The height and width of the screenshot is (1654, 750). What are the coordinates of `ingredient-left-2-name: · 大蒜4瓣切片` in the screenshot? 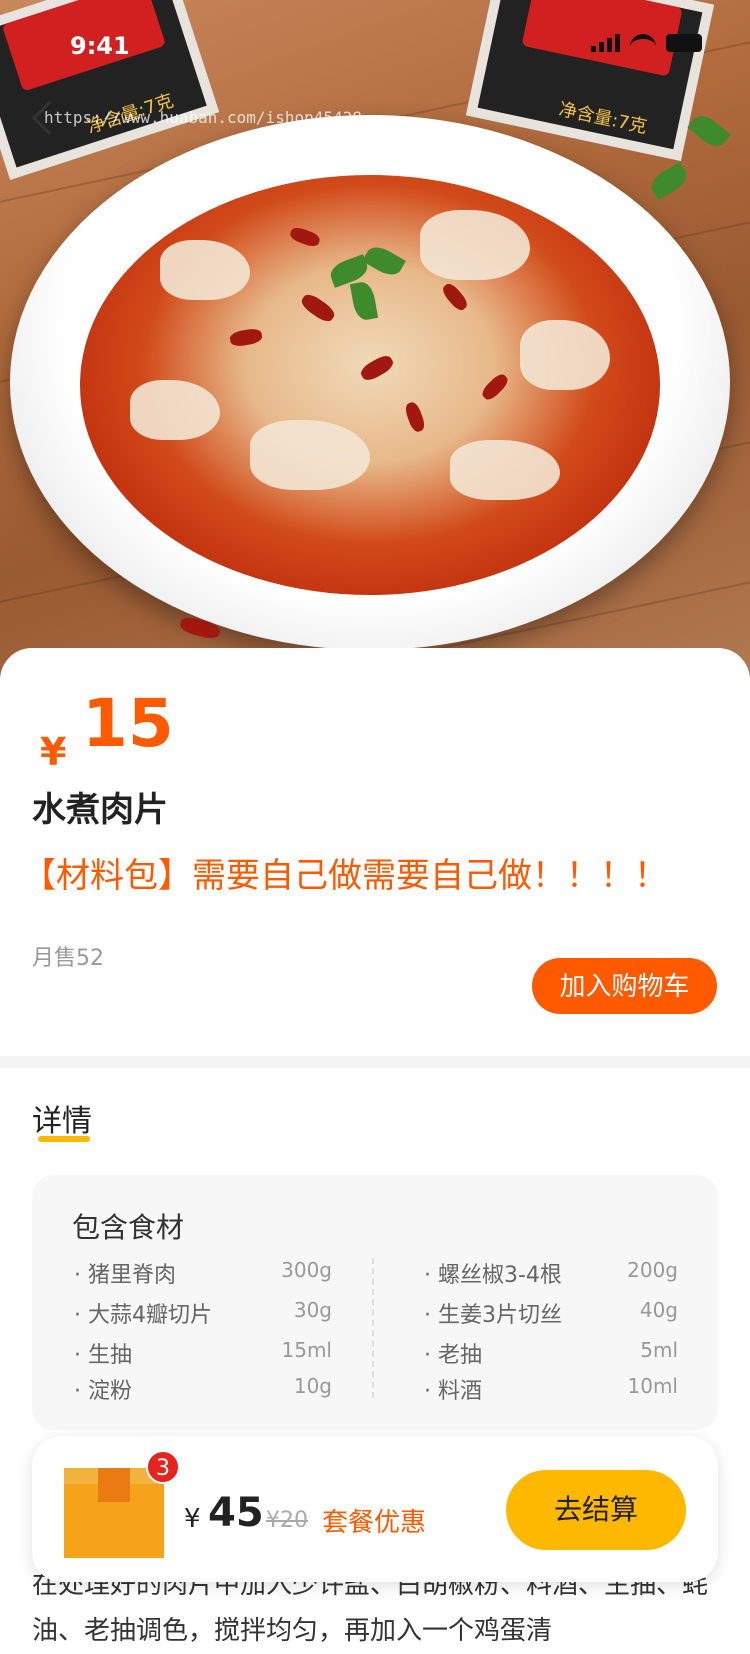 It's located at (143, 1315).